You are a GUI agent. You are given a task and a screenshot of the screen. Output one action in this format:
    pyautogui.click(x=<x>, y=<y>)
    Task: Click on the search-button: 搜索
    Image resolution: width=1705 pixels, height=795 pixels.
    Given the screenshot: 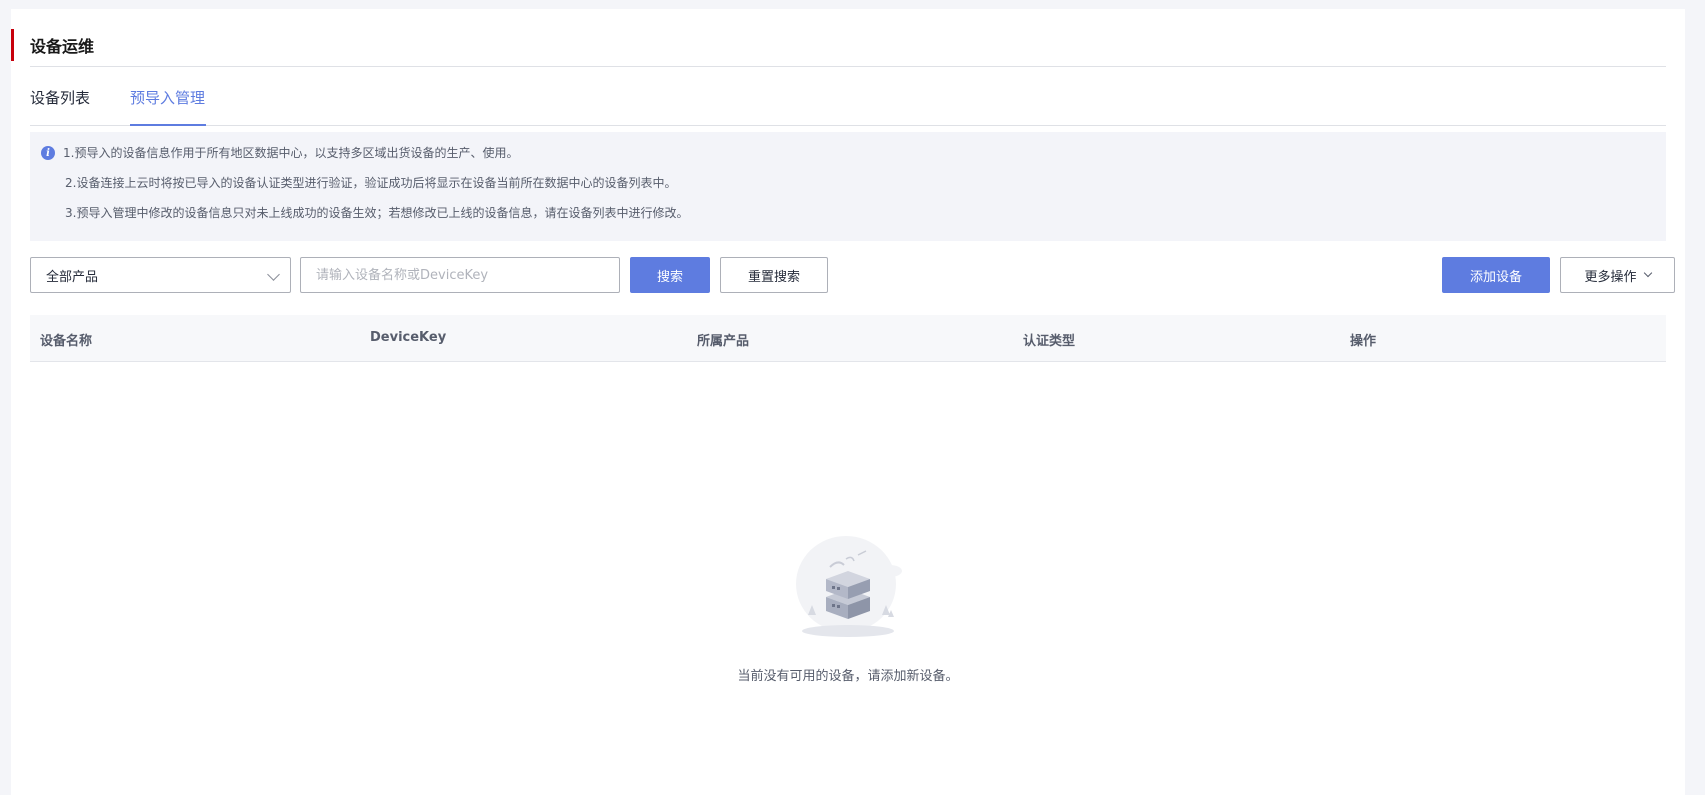 What is the action you would take?
    pyautogui.click(x=670, y=275)
    